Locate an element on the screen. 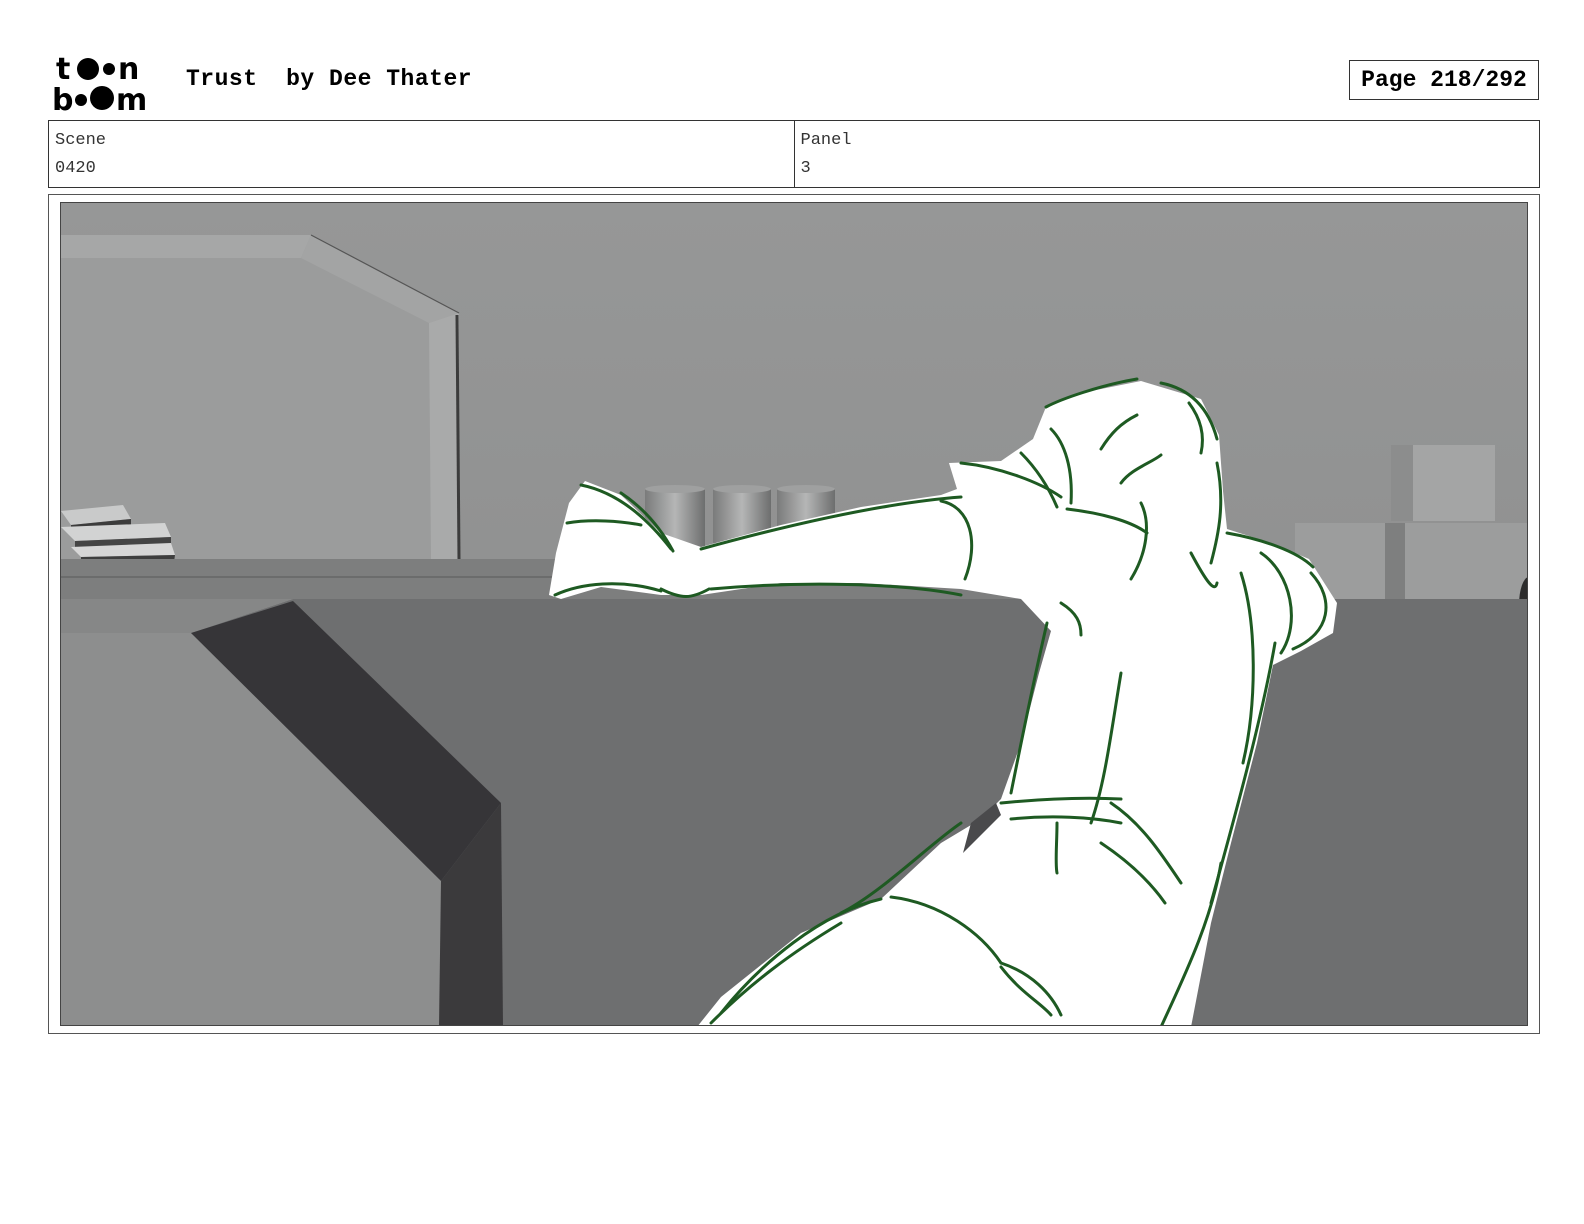 The image size is (1584, 1224). page-number-label: Page 218/292 is located at coordinates (1444, 80).